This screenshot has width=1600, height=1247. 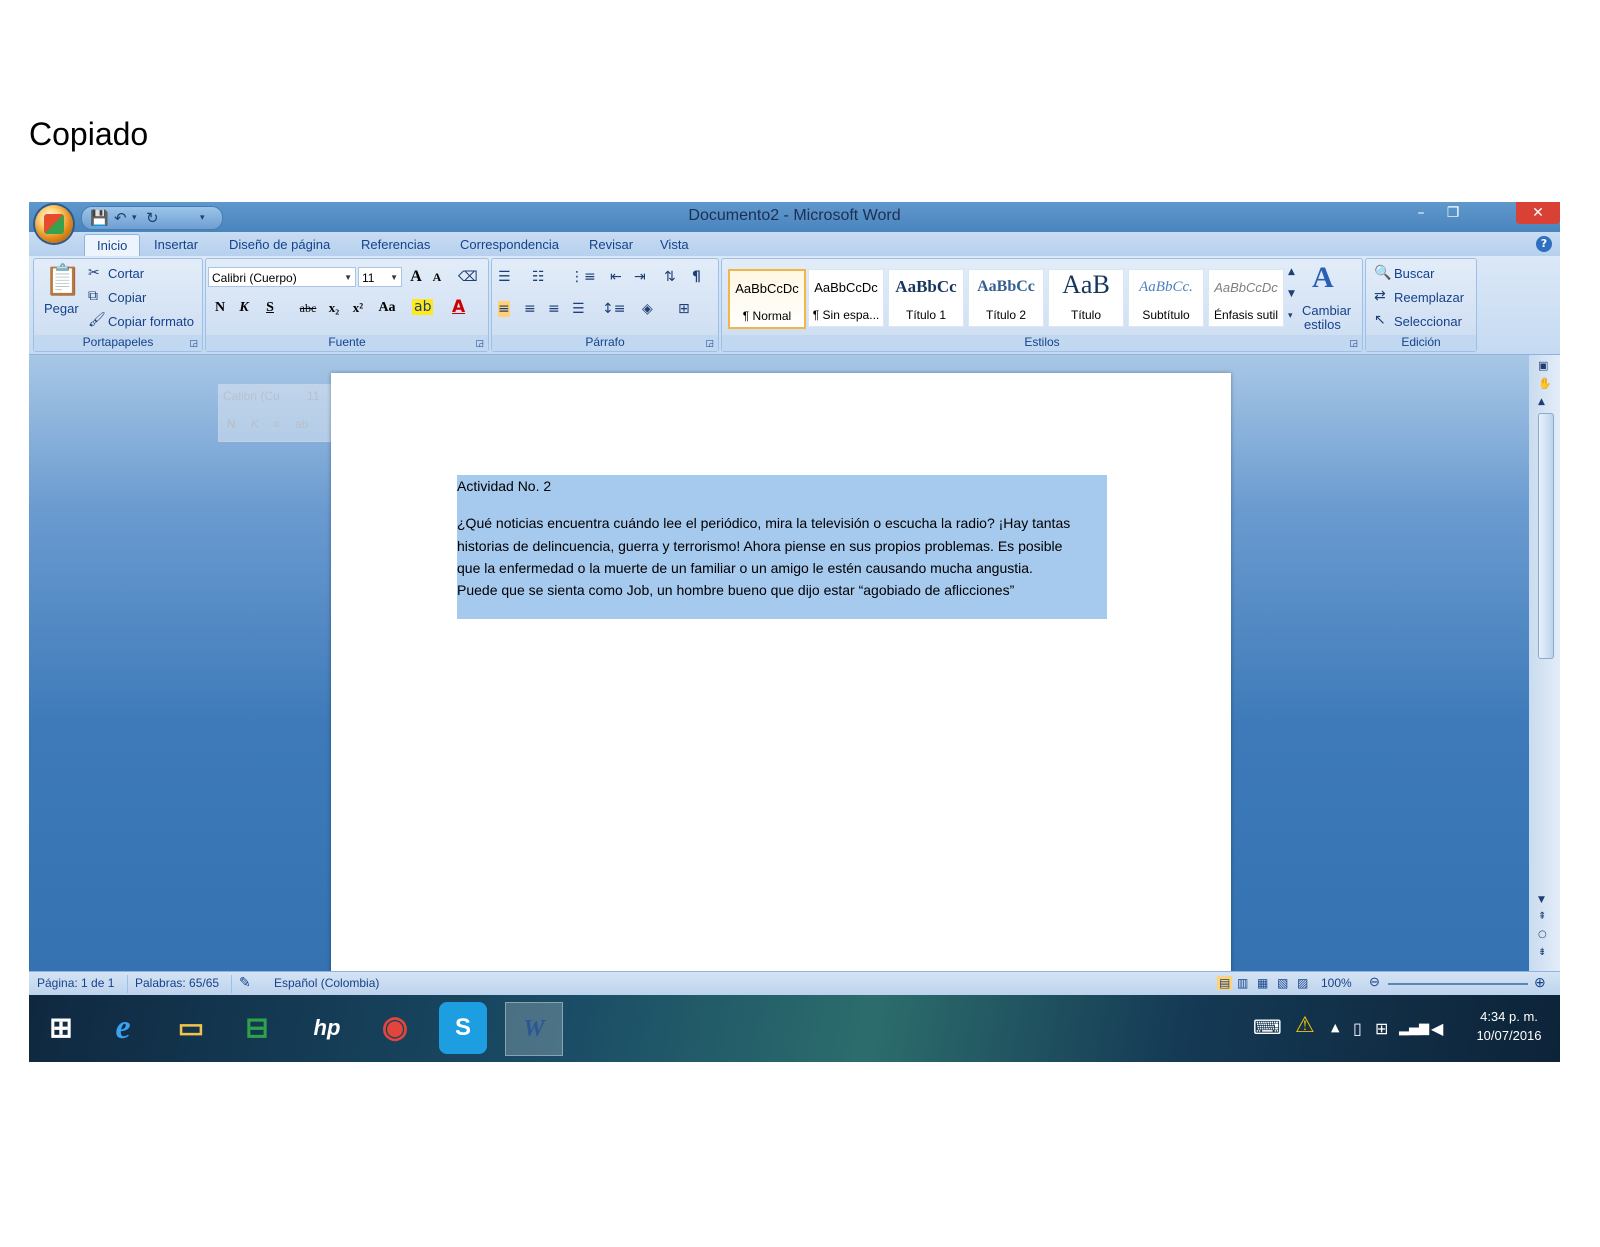 What do you see at coordinates (1381, 1028) in the screenshot?
I see `windows-flag-icon: ⊞` at bounding box center [1381, 1028].